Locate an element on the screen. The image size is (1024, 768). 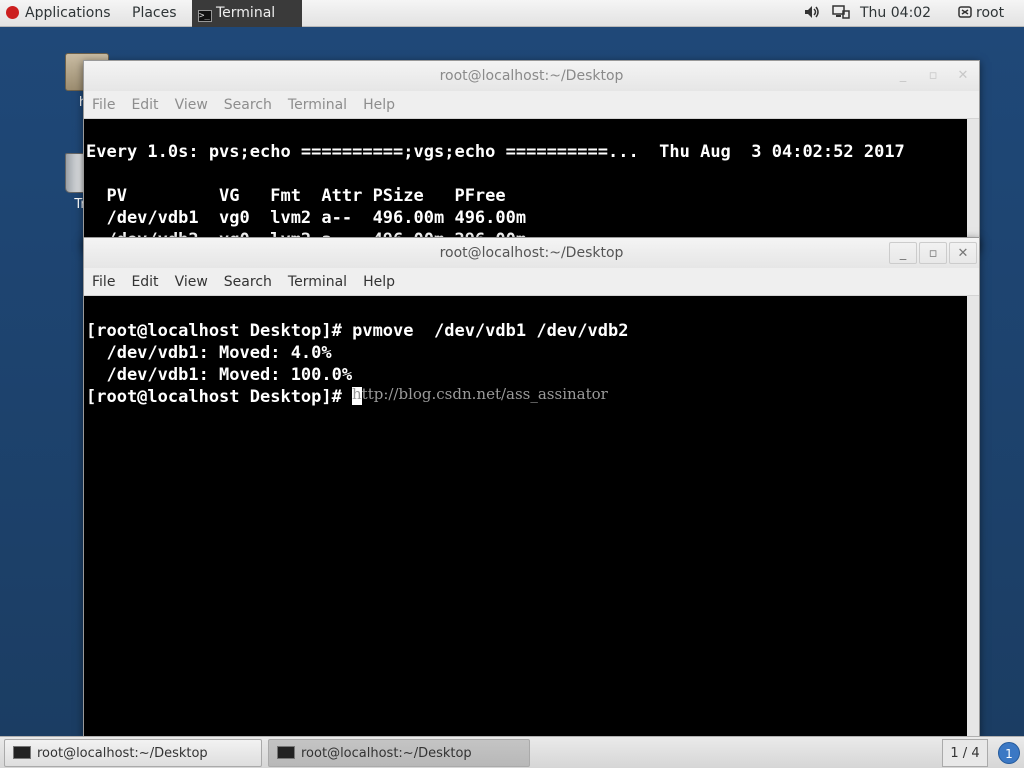
workspace-pager: 1 / 4 is located at coordinates (965, 753).